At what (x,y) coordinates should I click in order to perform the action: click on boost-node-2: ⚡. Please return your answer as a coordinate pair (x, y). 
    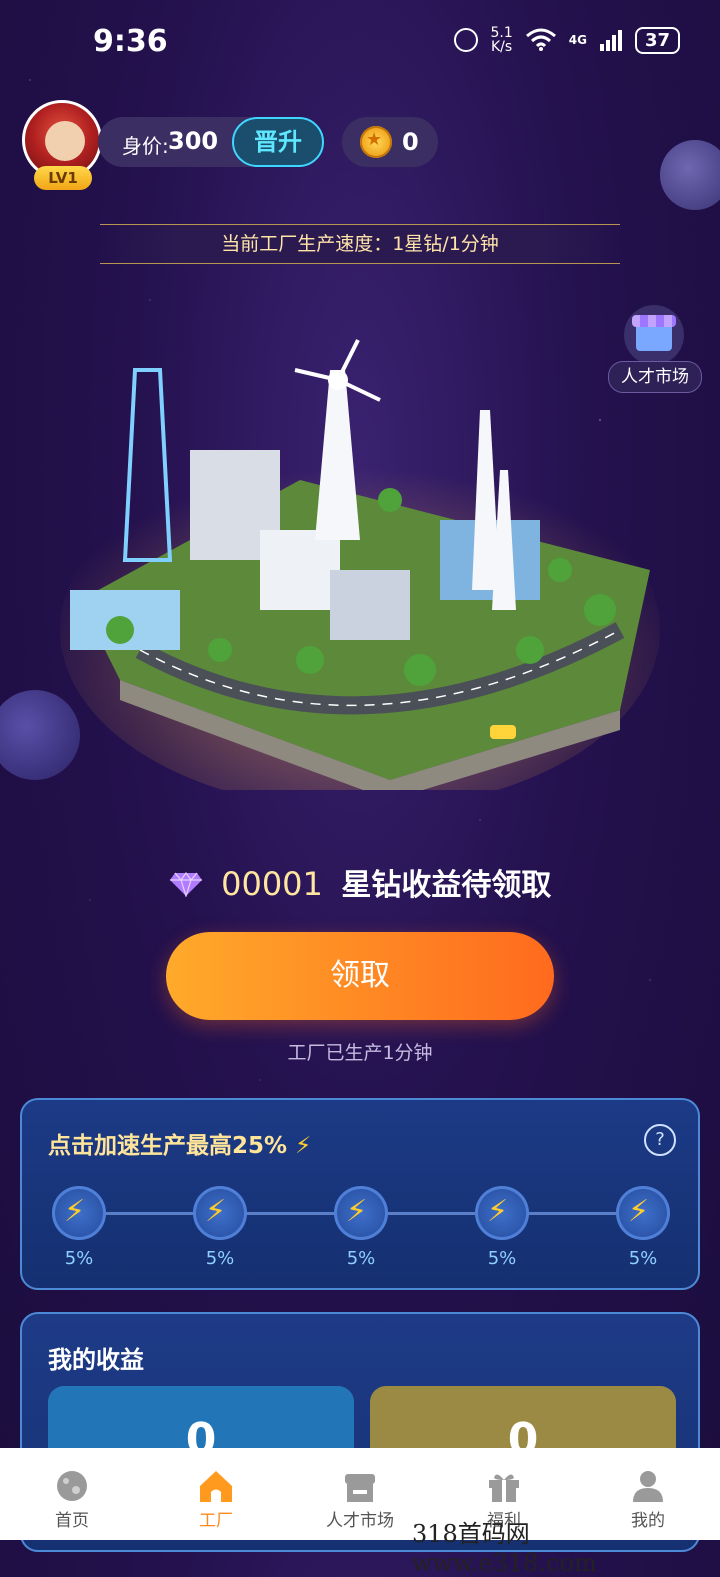
    Looking at the image, I should click on (220, 1213).